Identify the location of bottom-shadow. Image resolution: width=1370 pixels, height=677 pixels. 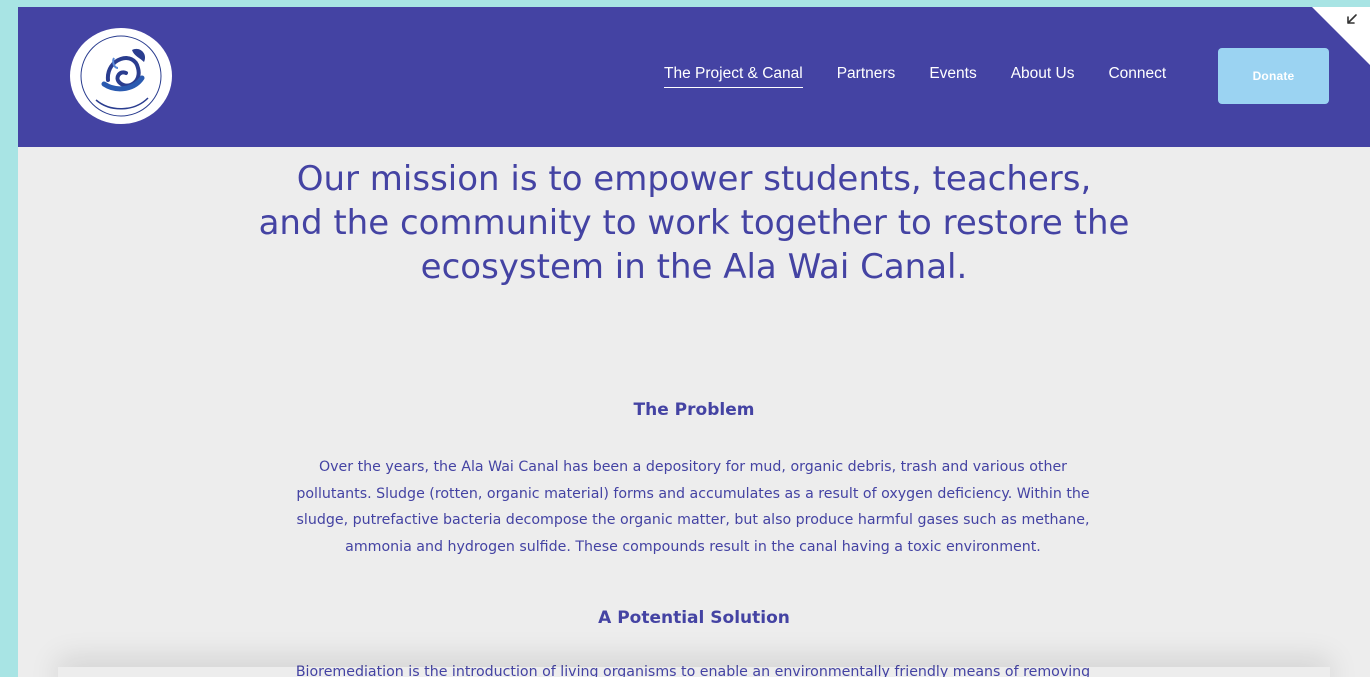
(694, 672).